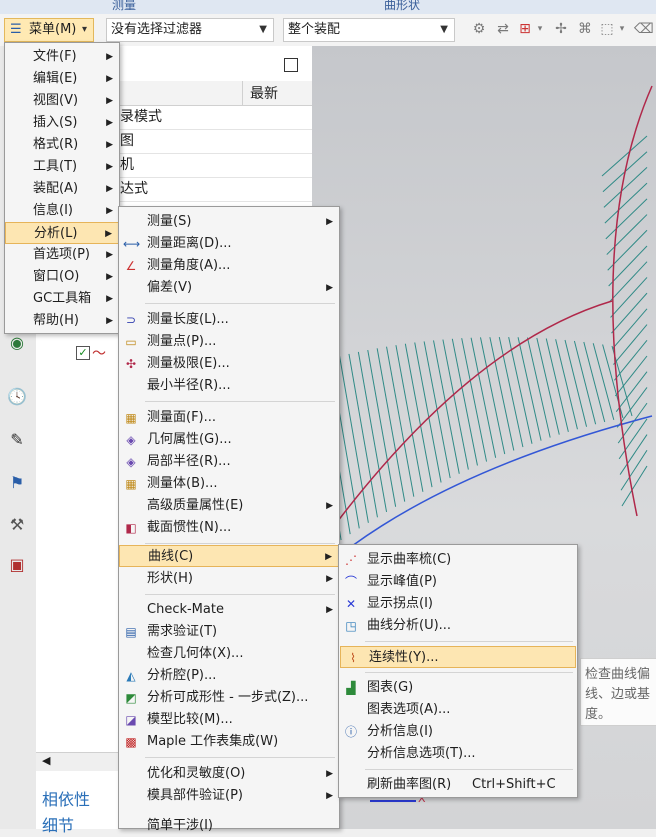 Image resolution: width=656 pixels, height=837 pixels. I want to click on measure-length-icon: ⊃, so click(131, 320).